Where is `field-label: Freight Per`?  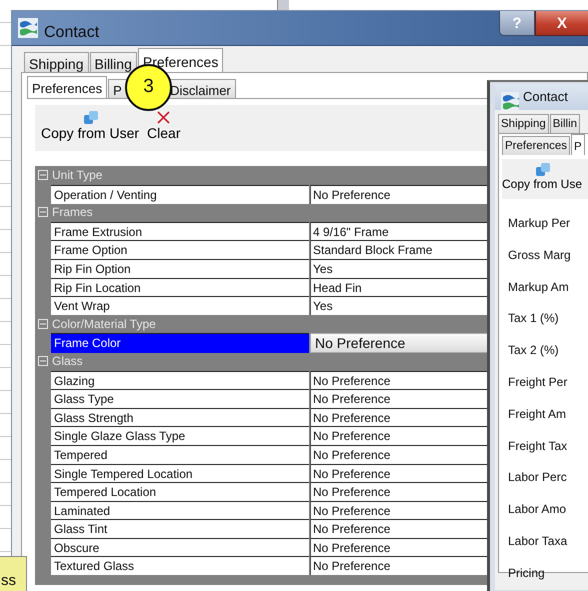 field-label: Freight Per is located at coordinates (538, 382).